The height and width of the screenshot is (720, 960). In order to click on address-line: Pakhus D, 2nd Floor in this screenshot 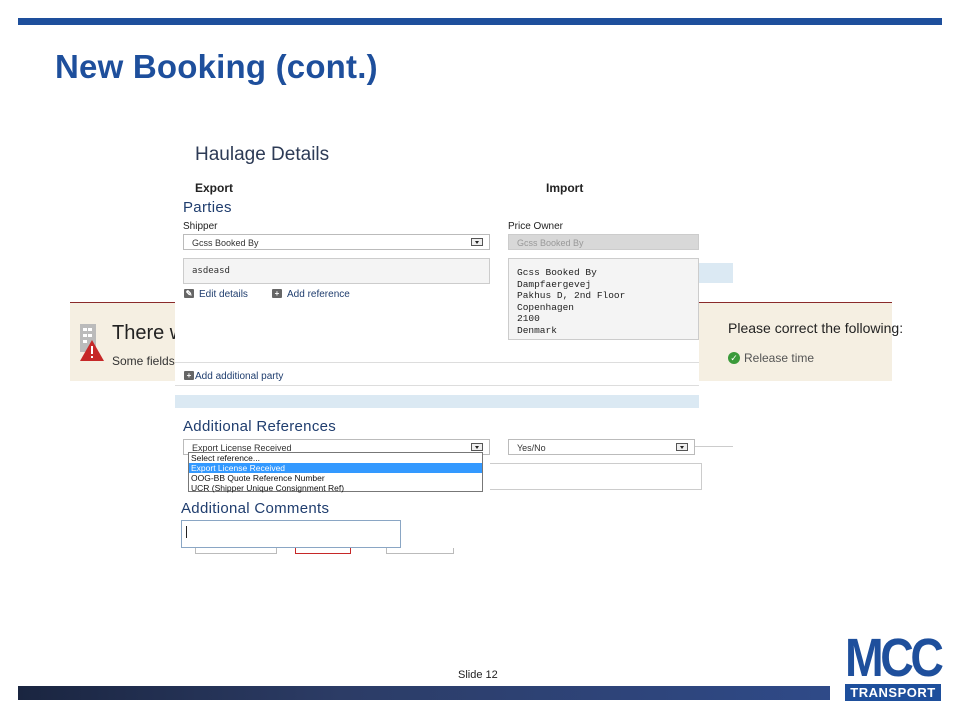, I will do `click(571, 295)`.